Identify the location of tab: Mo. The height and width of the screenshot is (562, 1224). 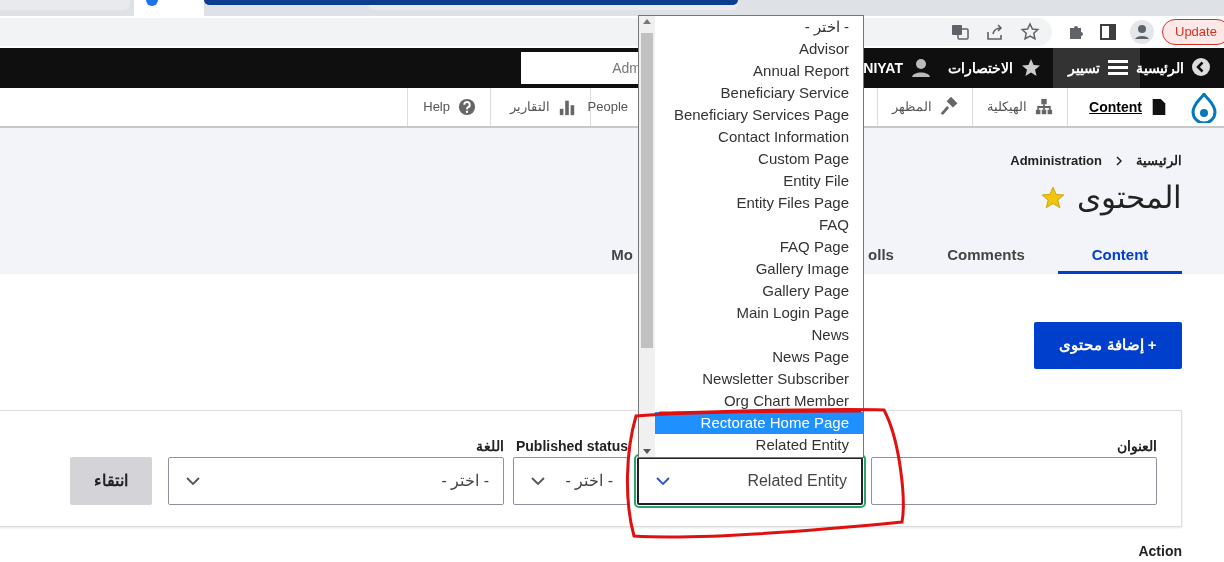
(622, 246).